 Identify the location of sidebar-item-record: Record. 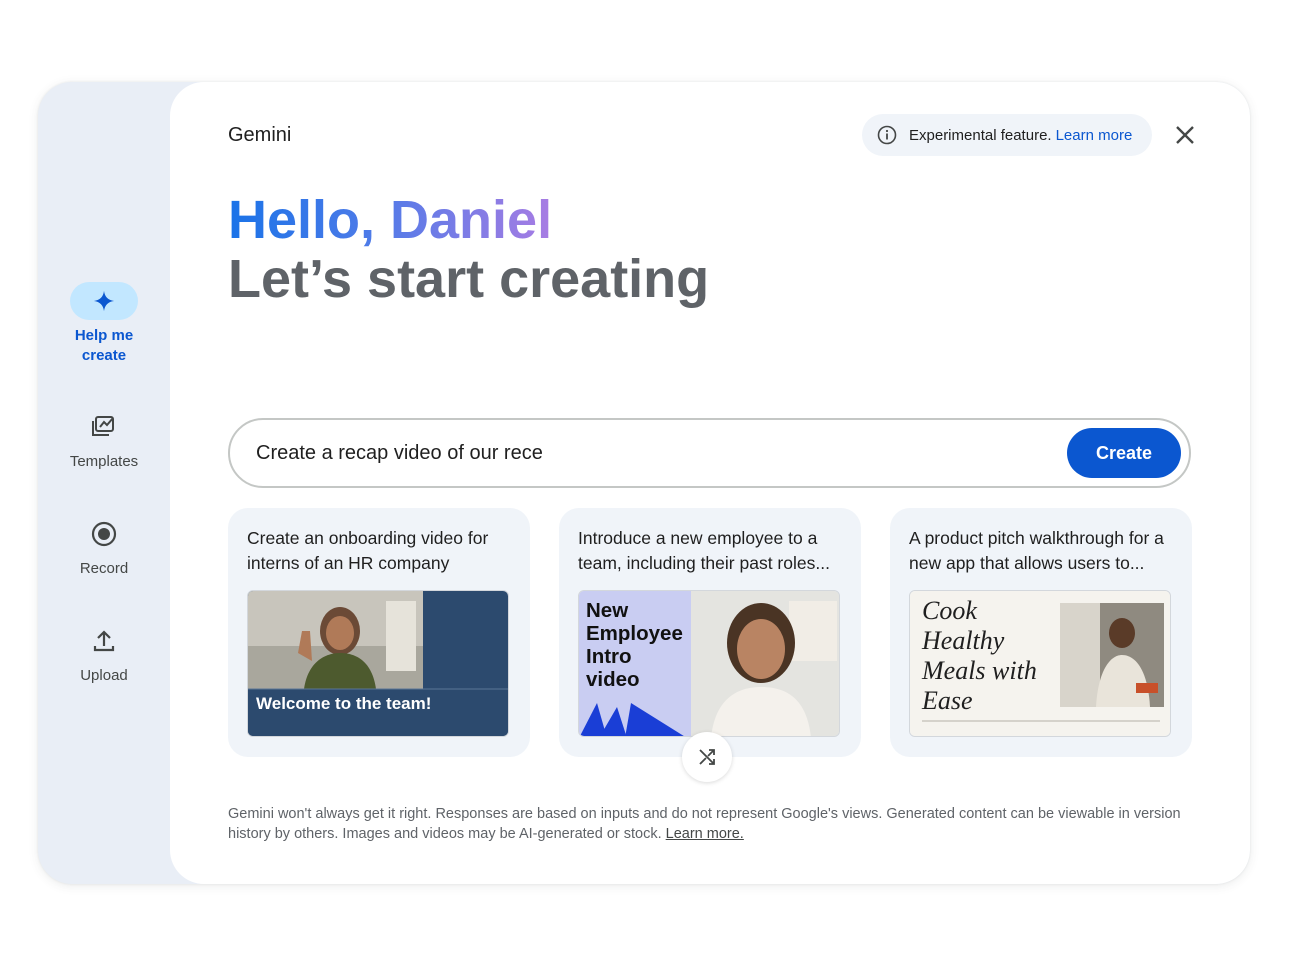
(104, 547).